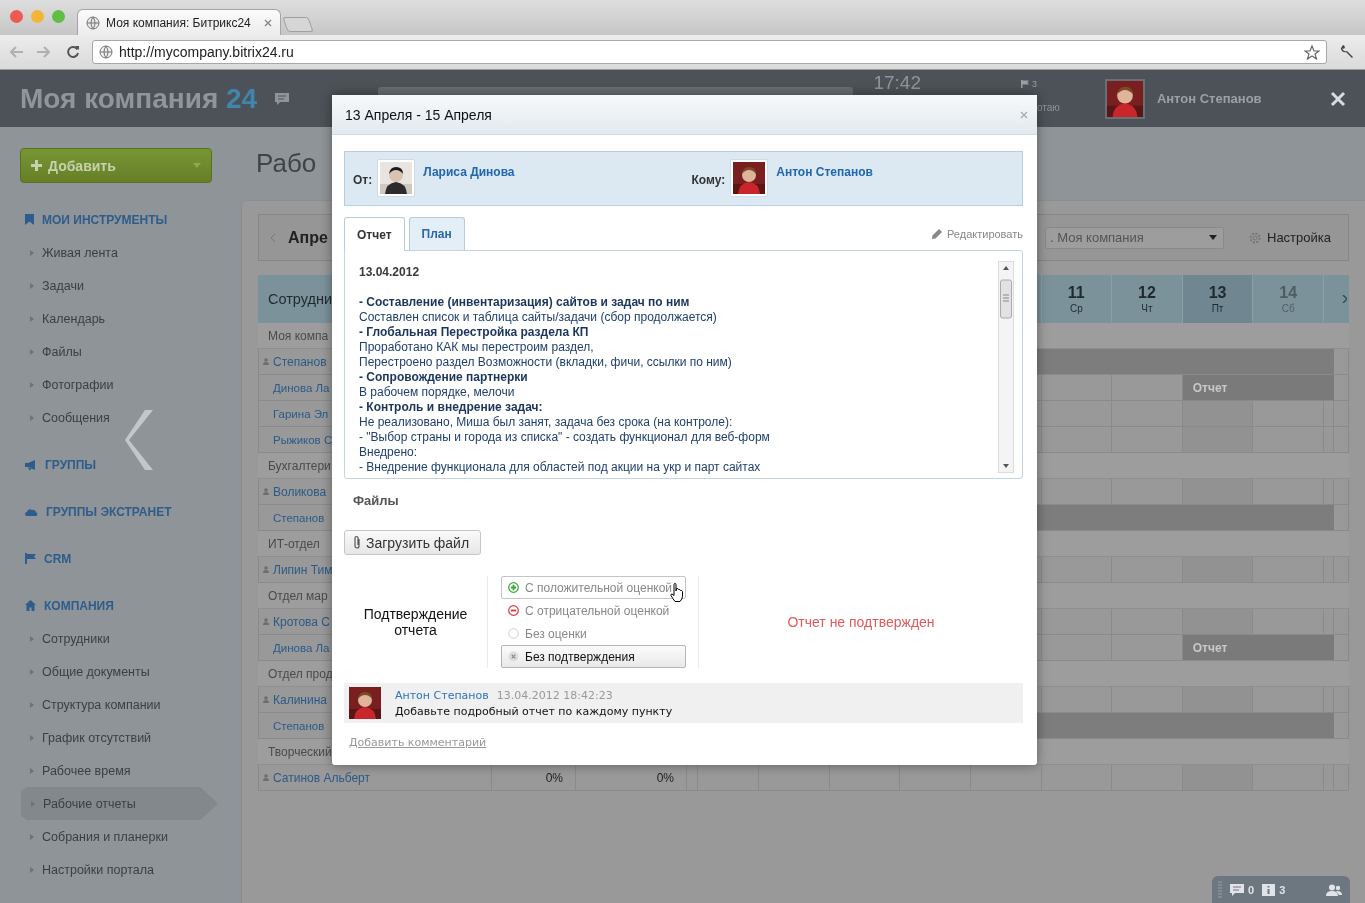 The height and width of the screenshot is (903, 1365). I want to click on tab: План, so click(436, 233).